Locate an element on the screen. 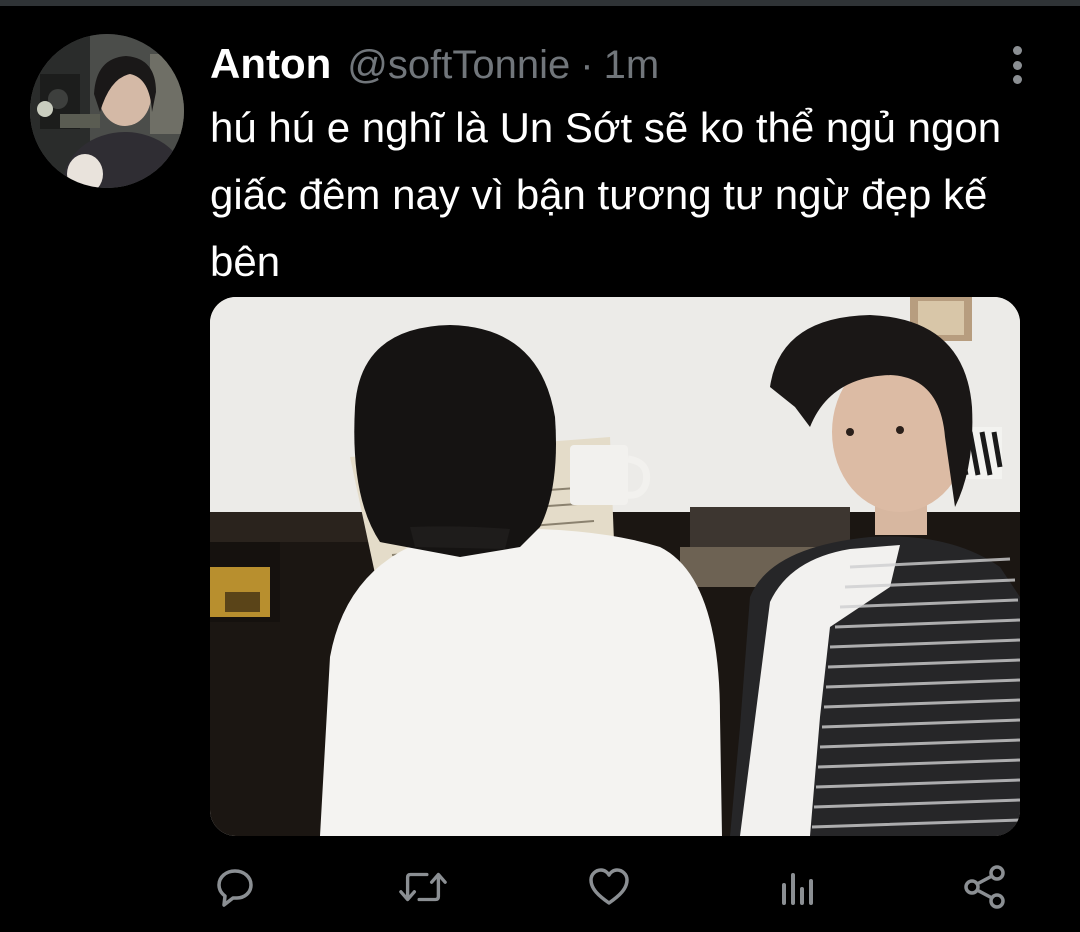 This screenshot has width=1080, height=932. reply-icon is located at coordinates (235, 888).